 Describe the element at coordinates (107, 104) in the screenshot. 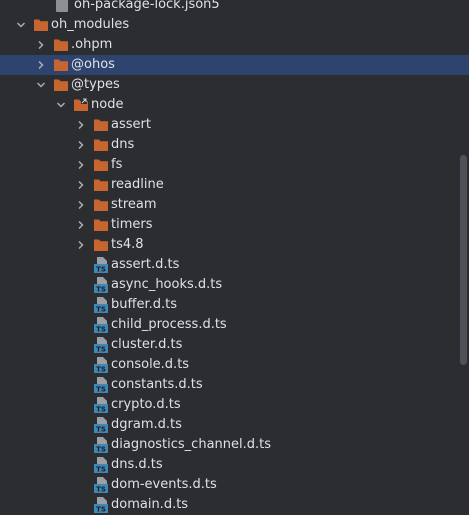

I see `tree-row-label: node` at that location.